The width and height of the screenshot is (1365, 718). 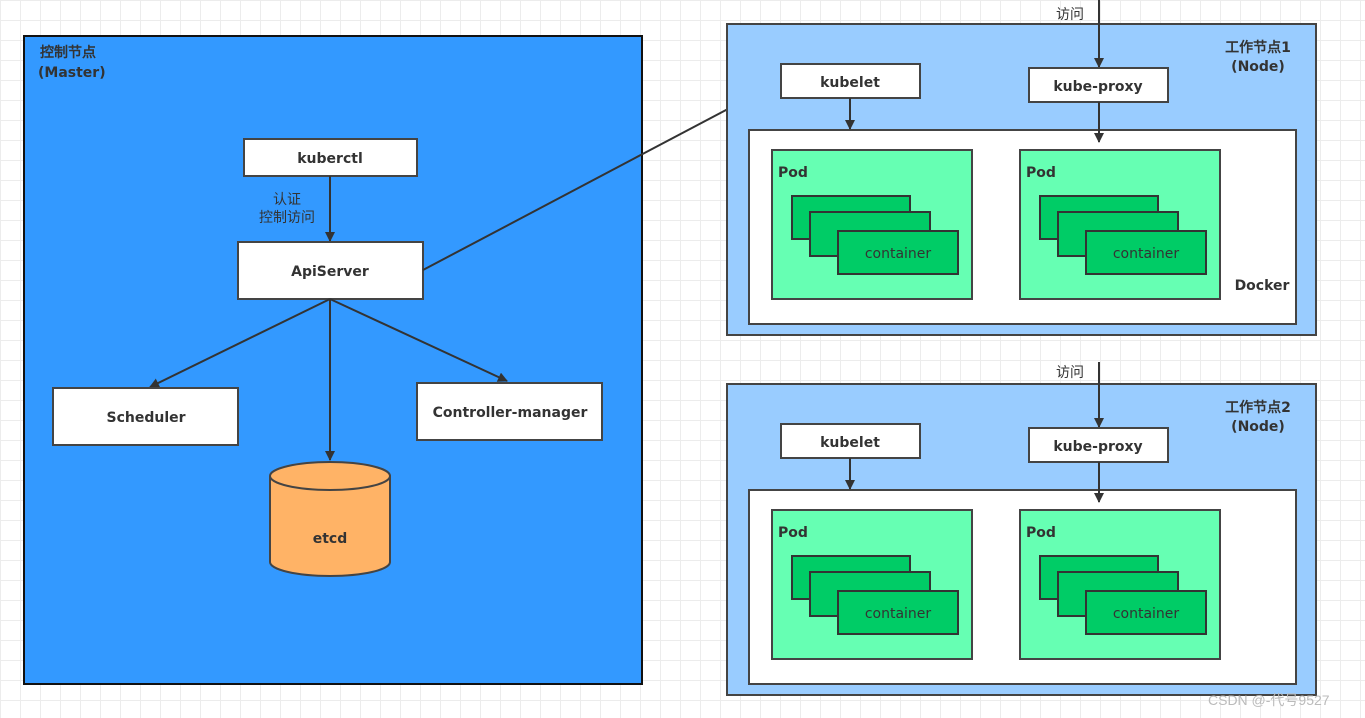 I want to click on scheduler-label: Scheduler, so click(x=145, y=418).